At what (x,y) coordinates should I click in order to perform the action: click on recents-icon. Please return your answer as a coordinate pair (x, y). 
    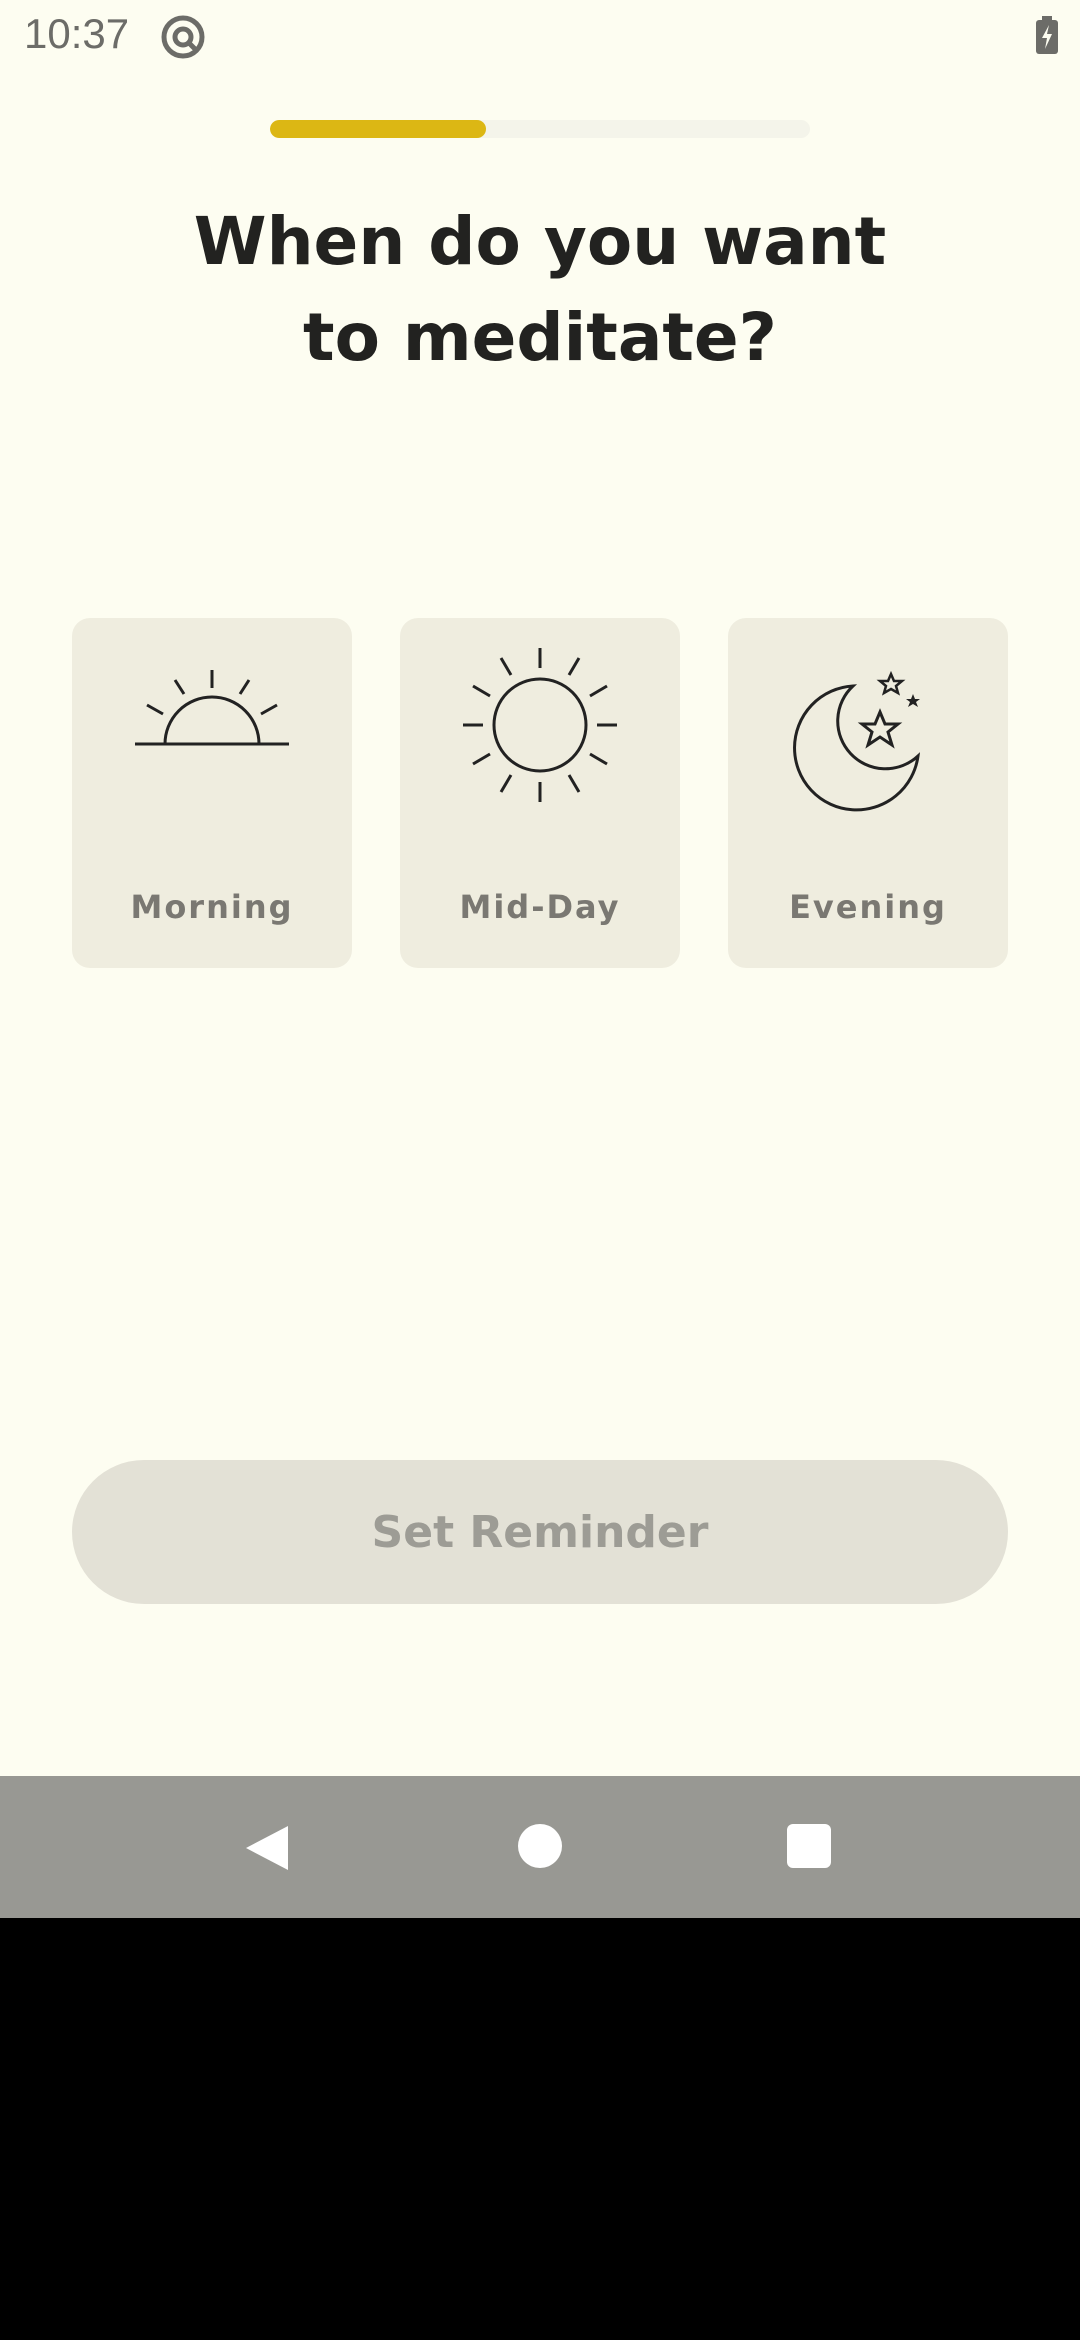
    Looking at the image, I should click on (809, 1846).